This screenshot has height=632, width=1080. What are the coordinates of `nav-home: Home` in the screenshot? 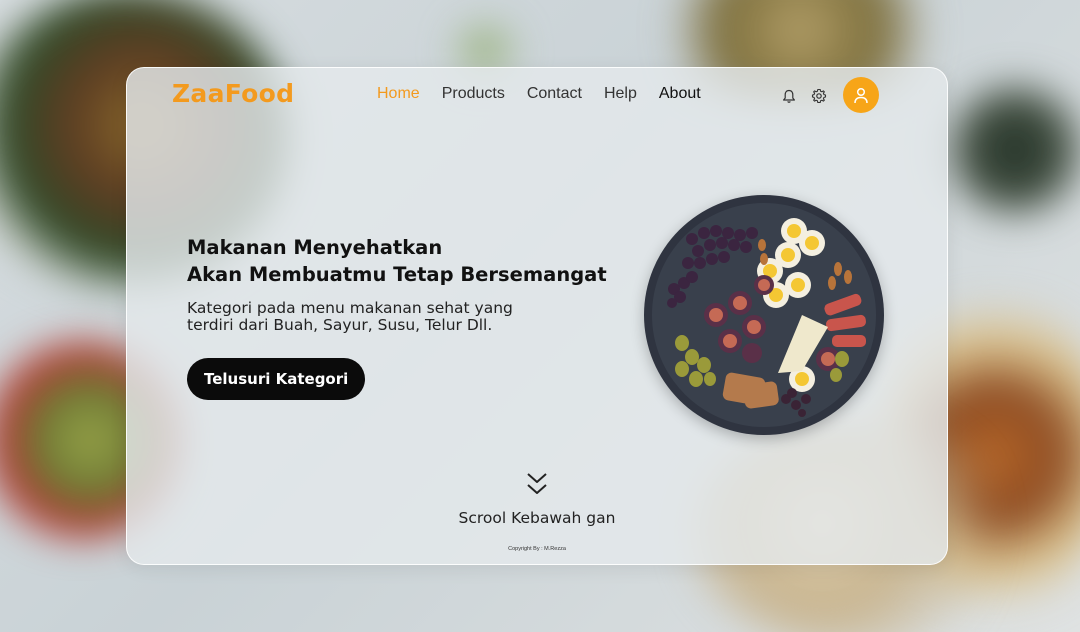 It's located at (398, 94).